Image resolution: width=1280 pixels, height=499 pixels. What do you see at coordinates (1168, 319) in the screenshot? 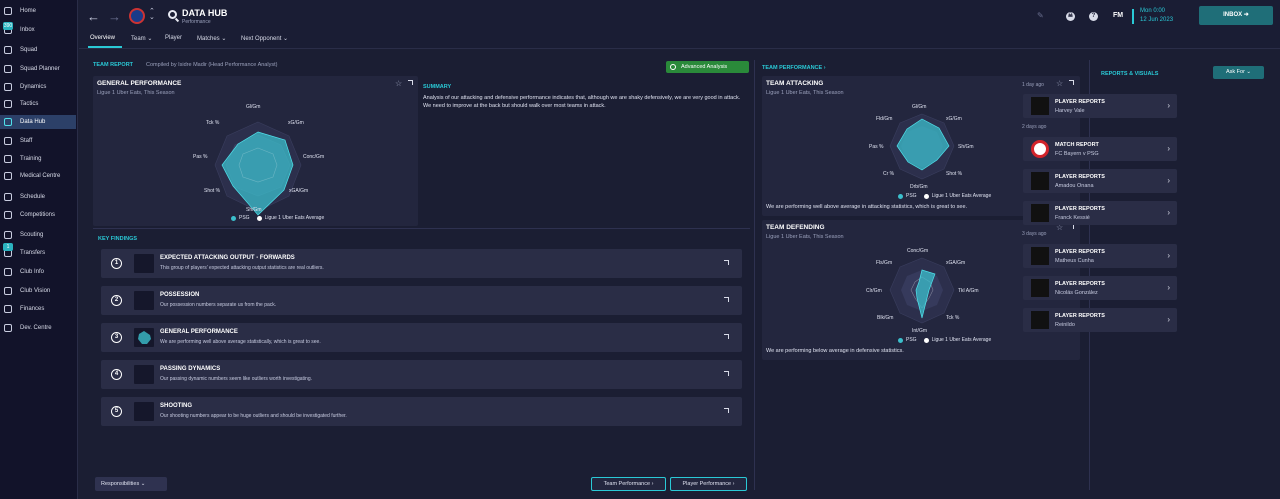
I see `chevron-right-icon: ›` at bounding box center [1168, 319].